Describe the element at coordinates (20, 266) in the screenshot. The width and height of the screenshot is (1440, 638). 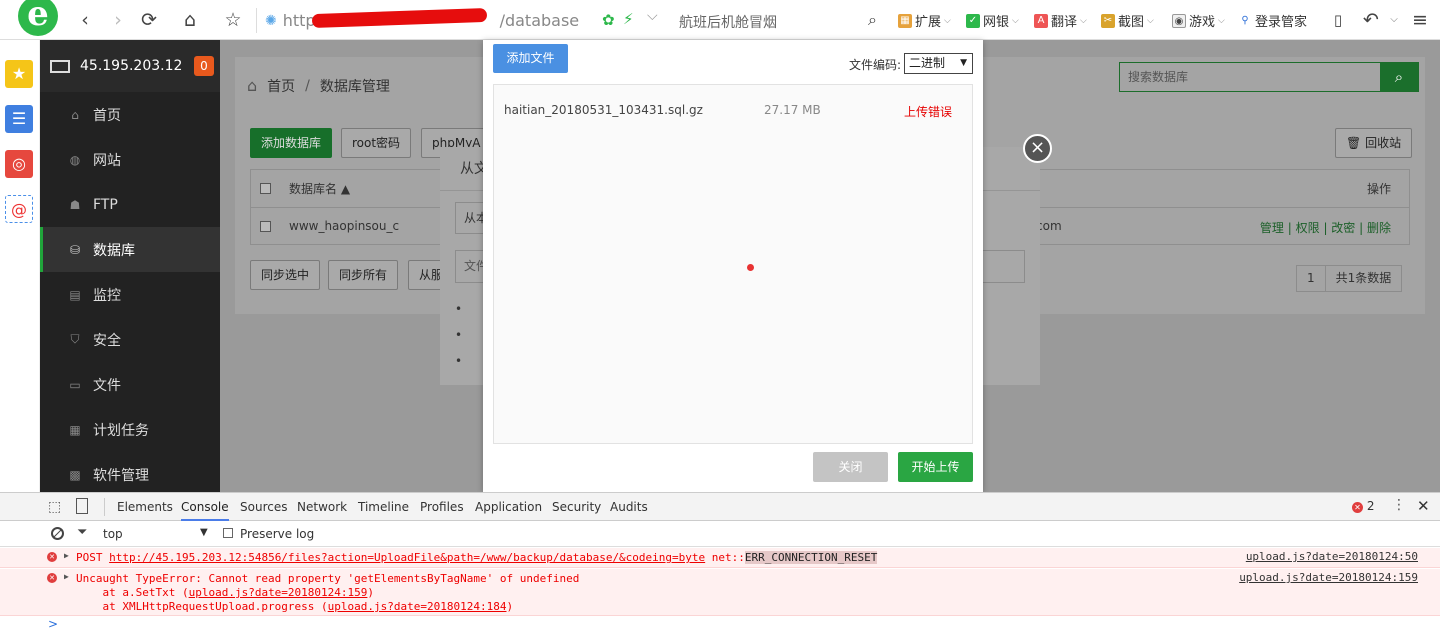
I see `browser-sidebar: ★ ☰ ◎ @` at that location.